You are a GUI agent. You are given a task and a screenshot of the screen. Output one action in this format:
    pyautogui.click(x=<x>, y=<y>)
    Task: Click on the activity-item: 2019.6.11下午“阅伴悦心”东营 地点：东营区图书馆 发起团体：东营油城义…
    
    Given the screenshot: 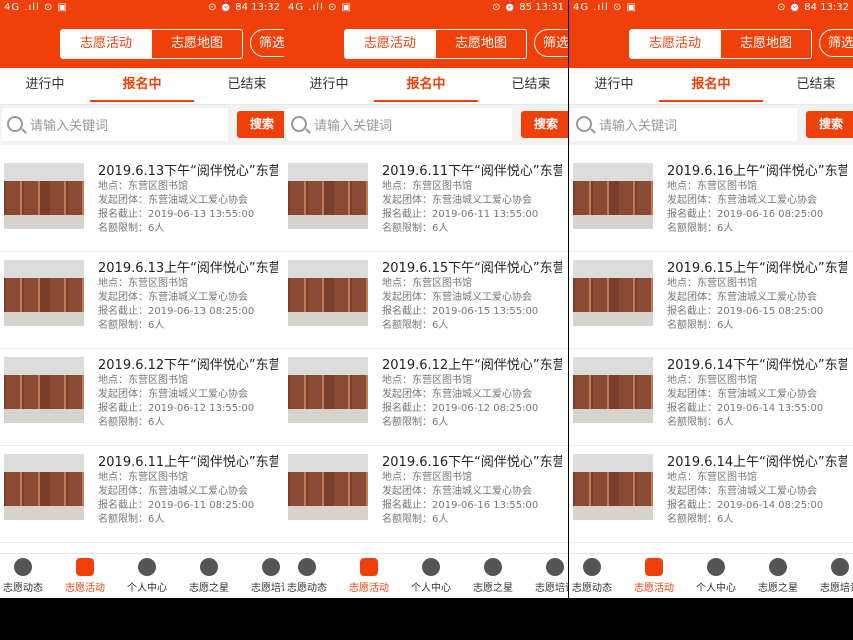 What is the action you would take?
    pyautogui.click(x=426, y=203)
    